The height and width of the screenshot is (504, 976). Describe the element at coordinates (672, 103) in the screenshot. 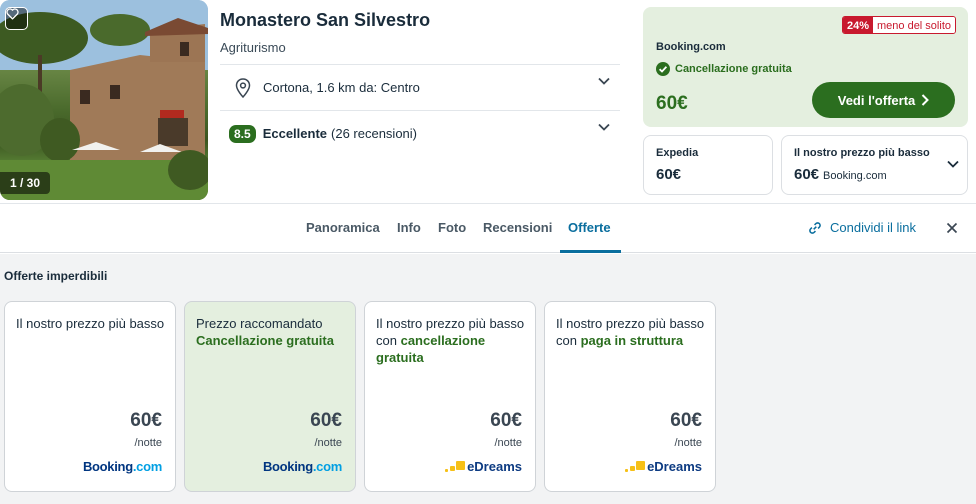

I see `main-offer-price: 60€` at that location.